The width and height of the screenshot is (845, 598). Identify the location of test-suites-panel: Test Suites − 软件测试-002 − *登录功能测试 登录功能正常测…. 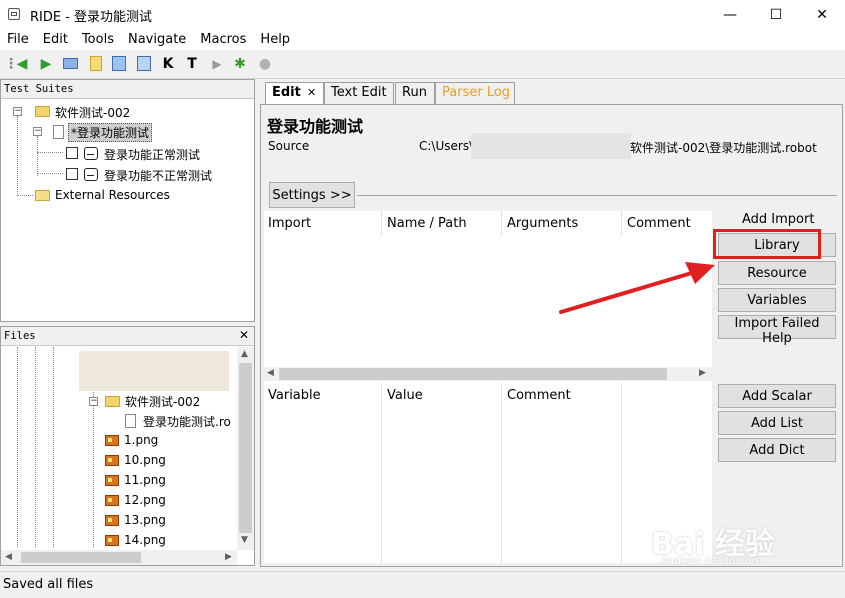
(127, 200).